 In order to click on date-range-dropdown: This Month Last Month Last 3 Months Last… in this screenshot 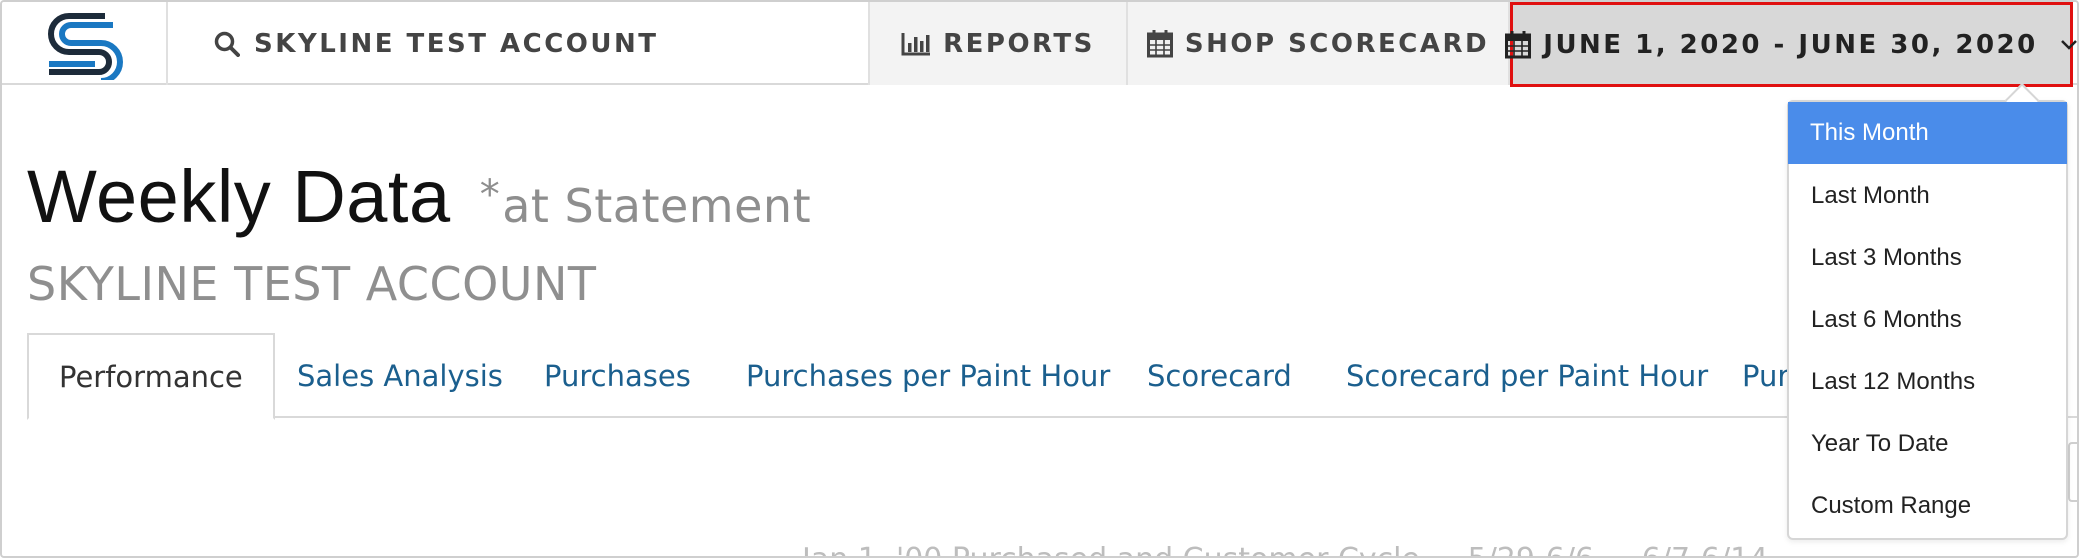, I will do `click(1927, 311)`.